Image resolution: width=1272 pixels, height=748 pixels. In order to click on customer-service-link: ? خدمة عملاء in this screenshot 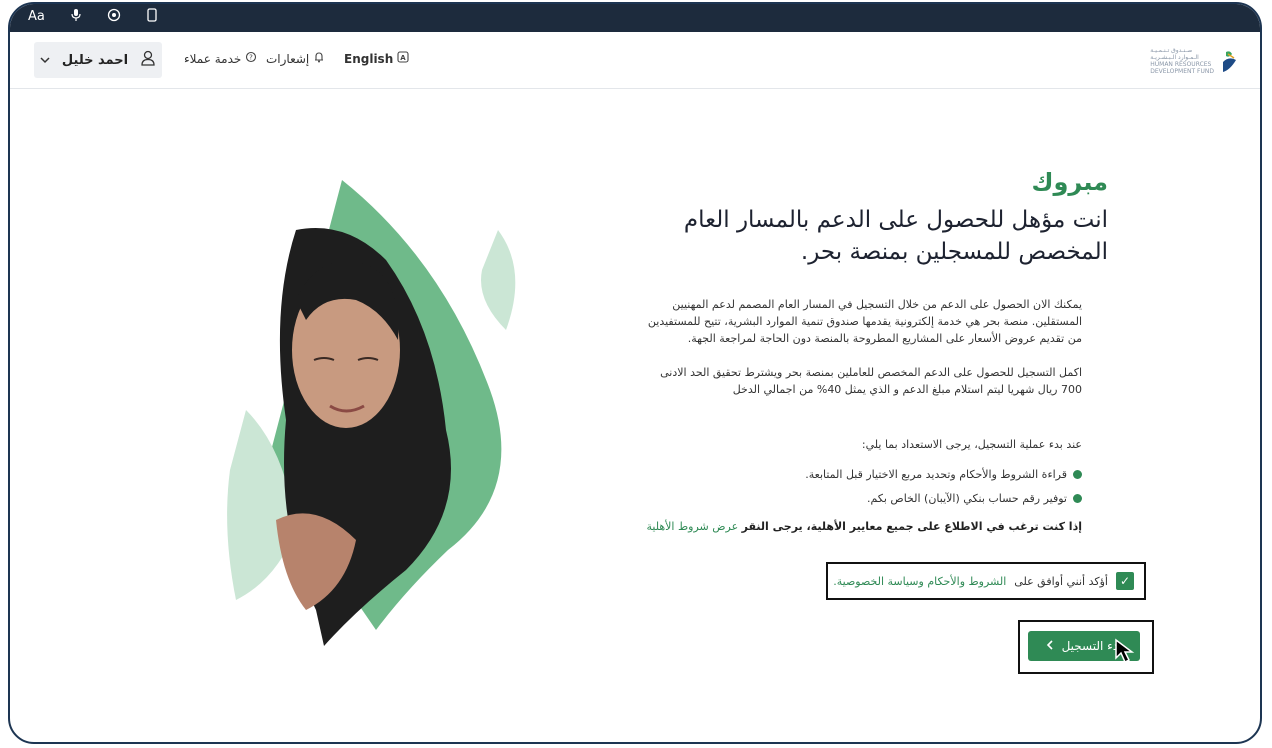, I will do `click(220, 58)`.